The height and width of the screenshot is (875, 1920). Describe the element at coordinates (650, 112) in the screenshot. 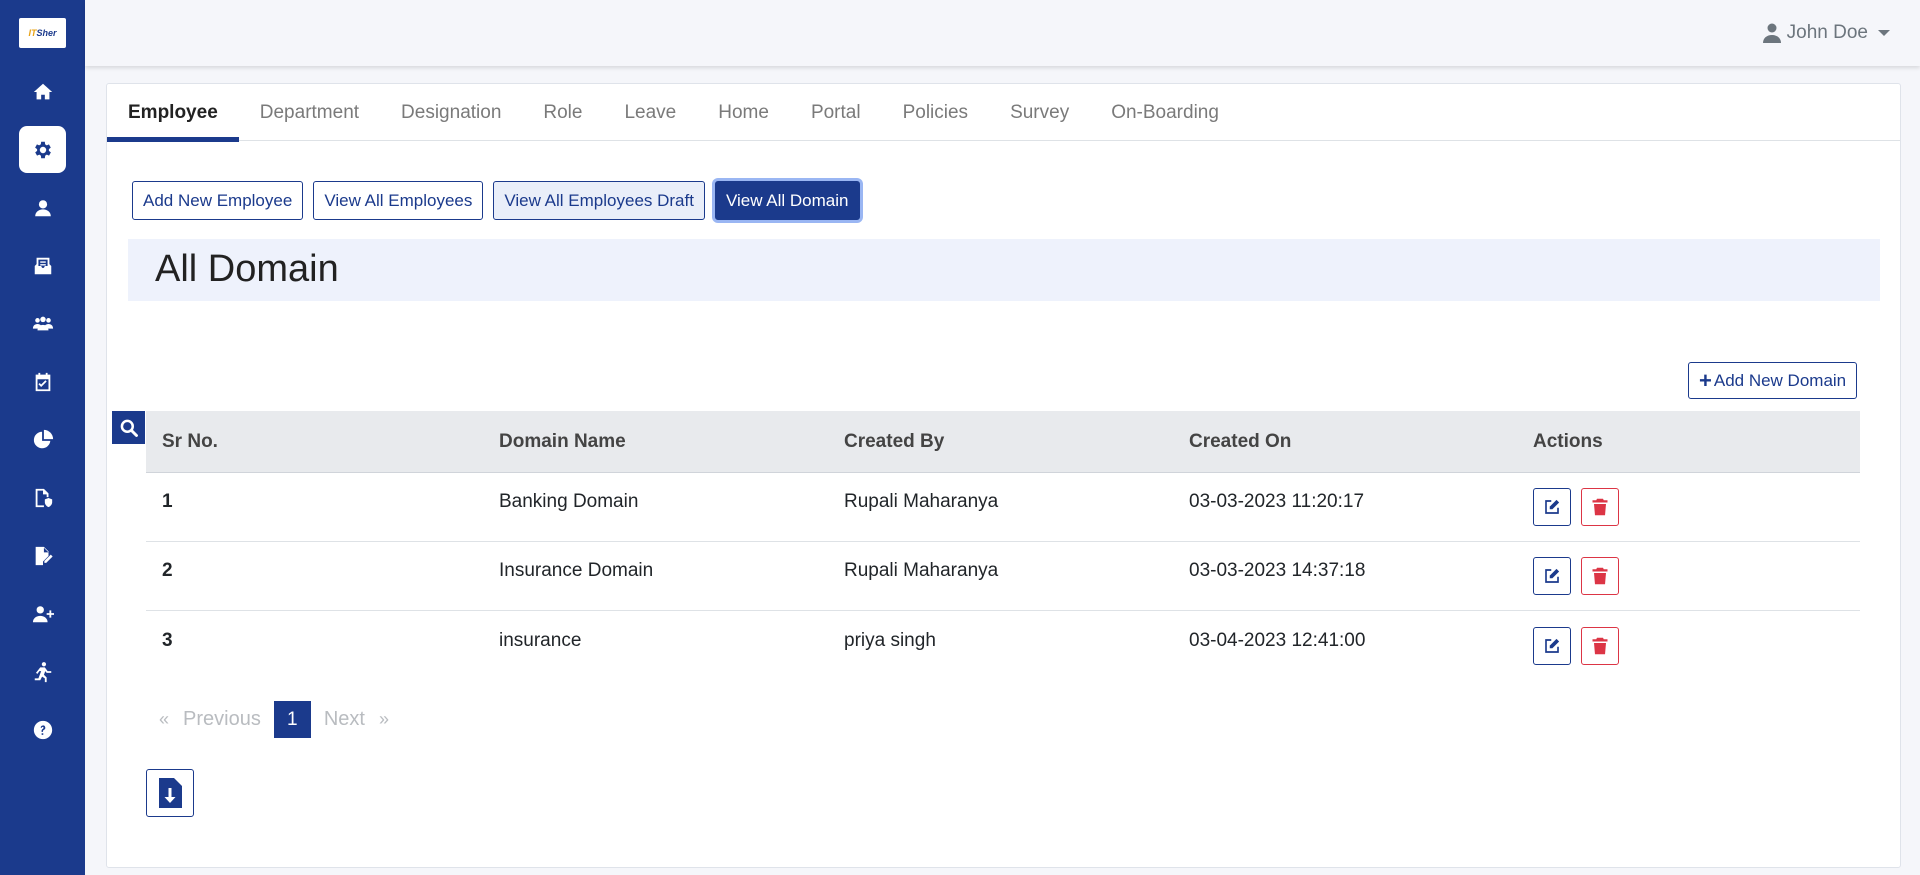

I see `tab-leave: Leave` at that location.